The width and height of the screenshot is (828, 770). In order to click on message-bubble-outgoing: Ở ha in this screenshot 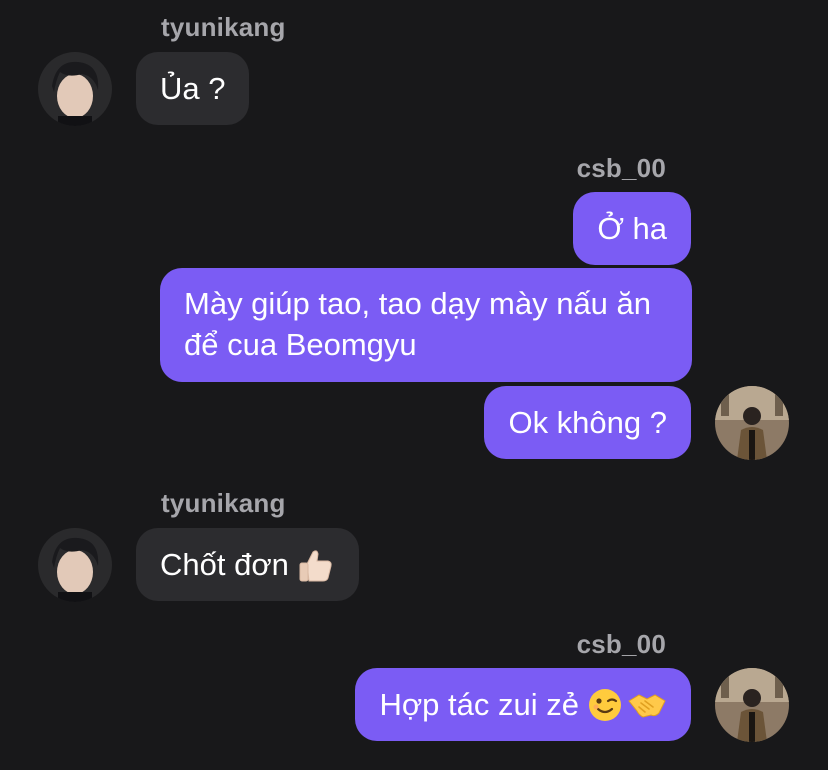, I will do `click(632, 228)`.